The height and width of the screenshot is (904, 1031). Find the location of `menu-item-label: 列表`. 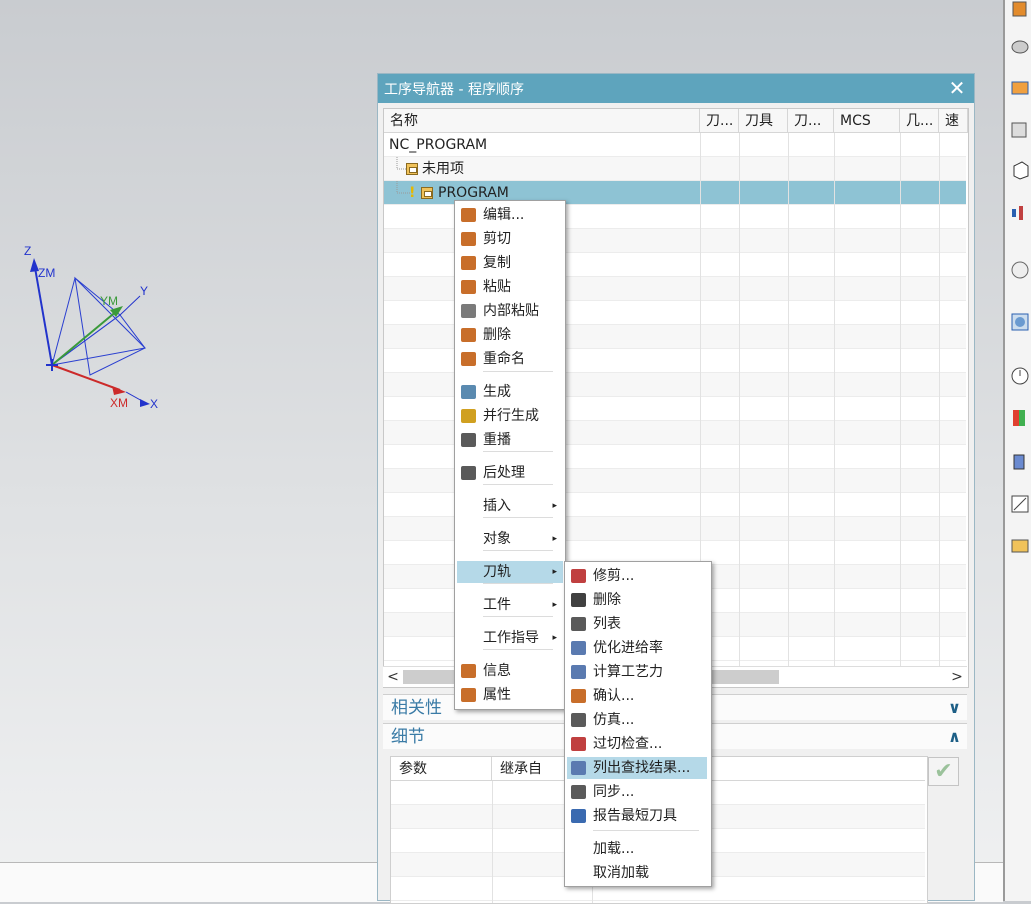

menu-item-label: 列表 is located at coordinates (607, 624).